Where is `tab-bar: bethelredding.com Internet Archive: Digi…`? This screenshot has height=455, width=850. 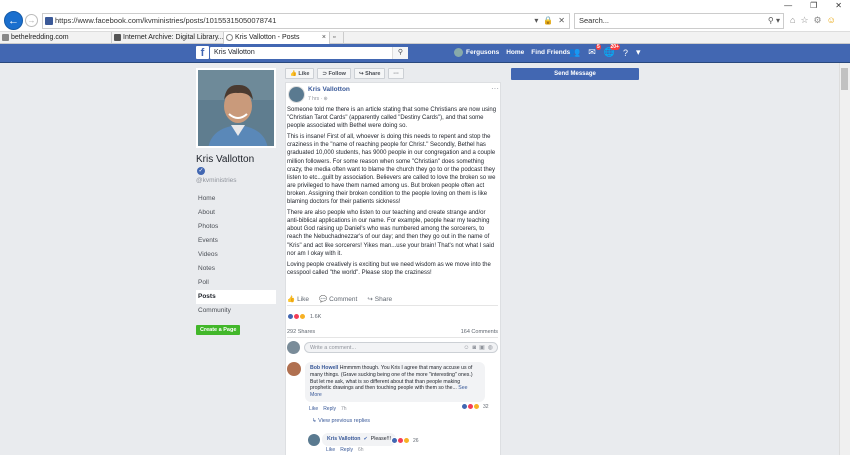 tab-bar: bethelredding.com Internet Archive: Digi… is located at coordinates (425, 38).